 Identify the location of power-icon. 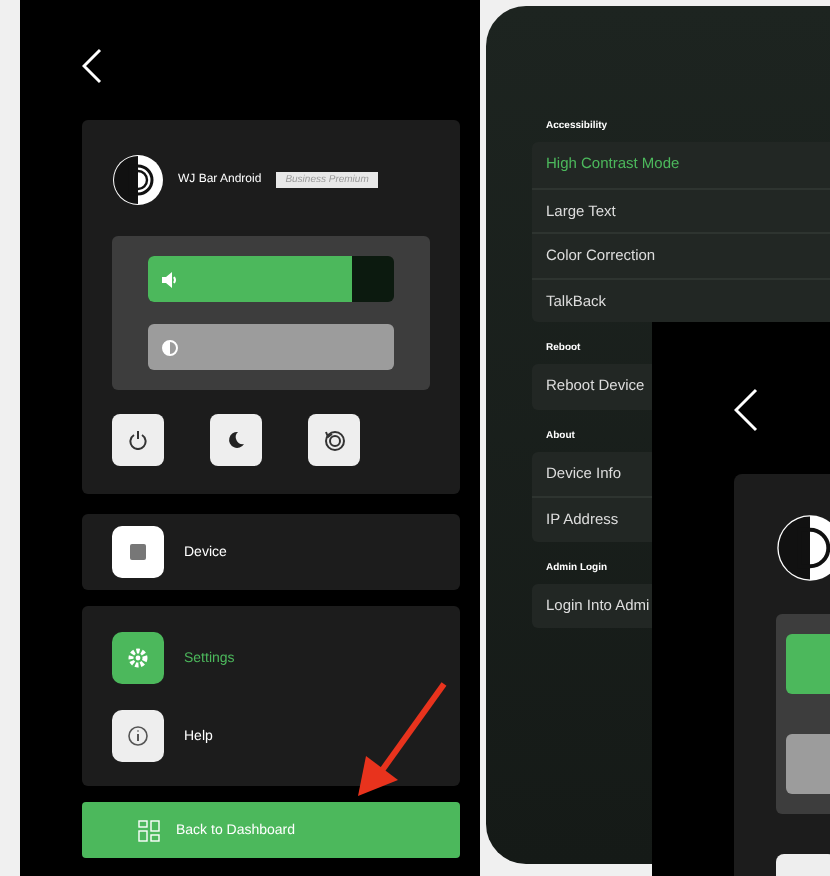
(138, 440).